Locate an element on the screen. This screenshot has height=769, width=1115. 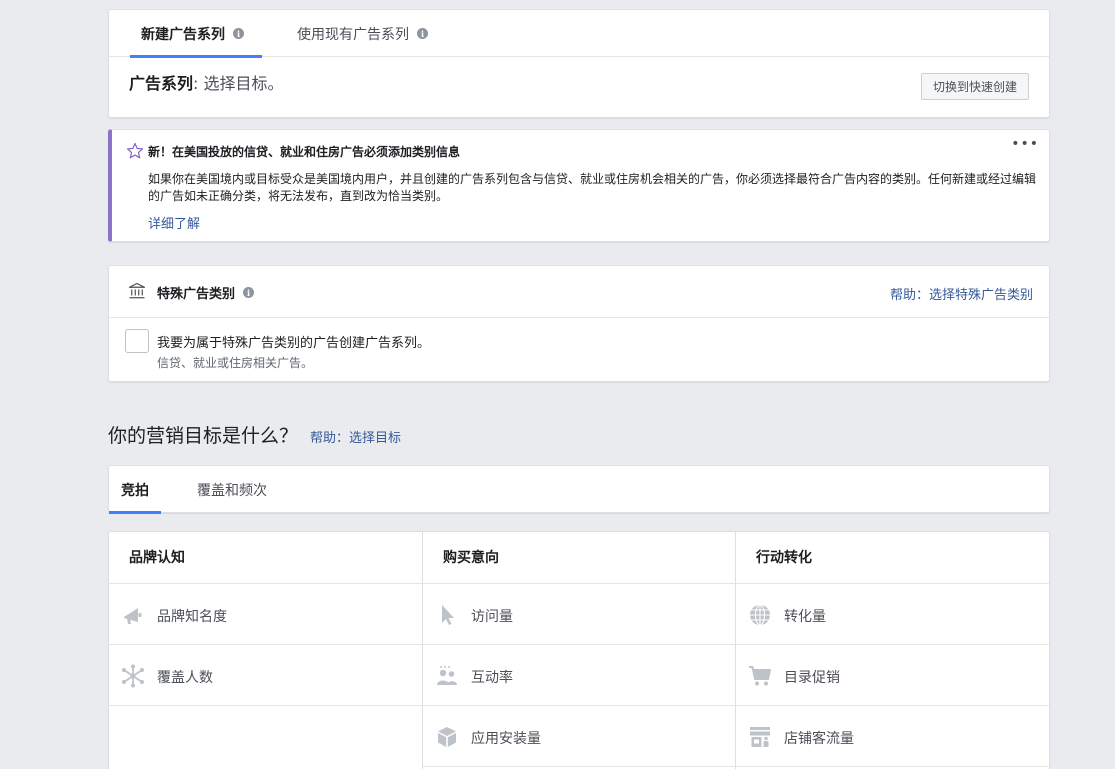
campaign-title-subtitle: 选择目标。 is located at coordinates (243, 83).